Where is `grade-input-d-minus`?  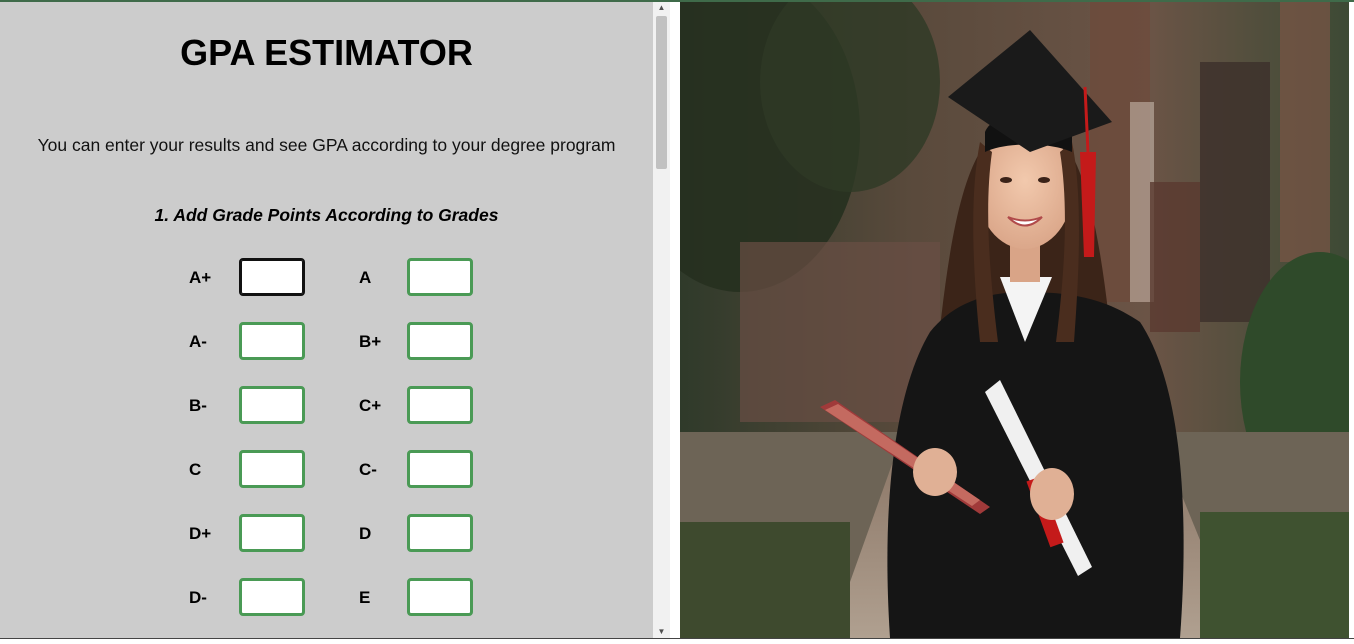 grade-input-d-minus is located at coordinates (272, 597).